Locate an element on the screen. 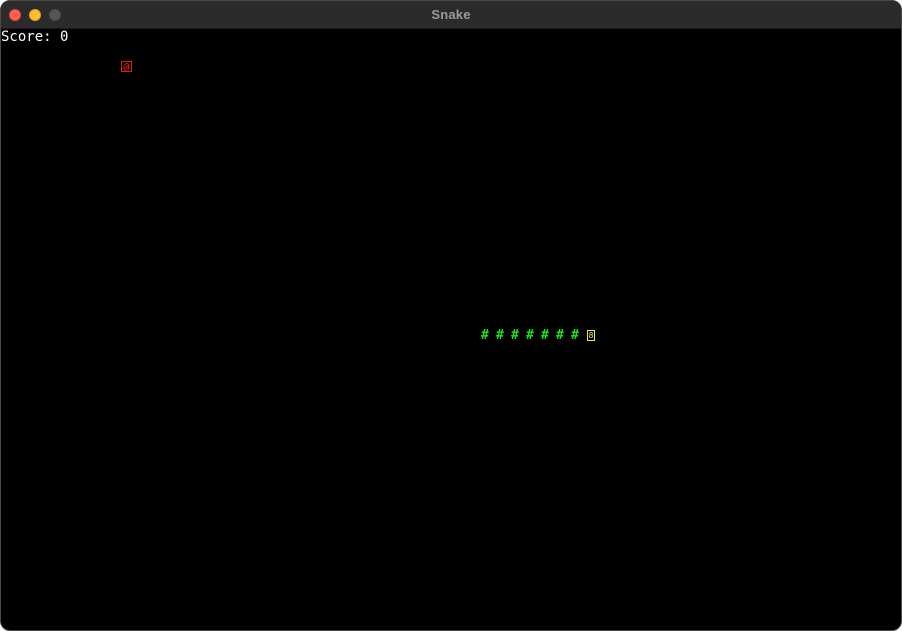 Image resolution: width=902 pixels, height=631 pixels. score-display: Score: 0 is located at coordinates (34, 37).